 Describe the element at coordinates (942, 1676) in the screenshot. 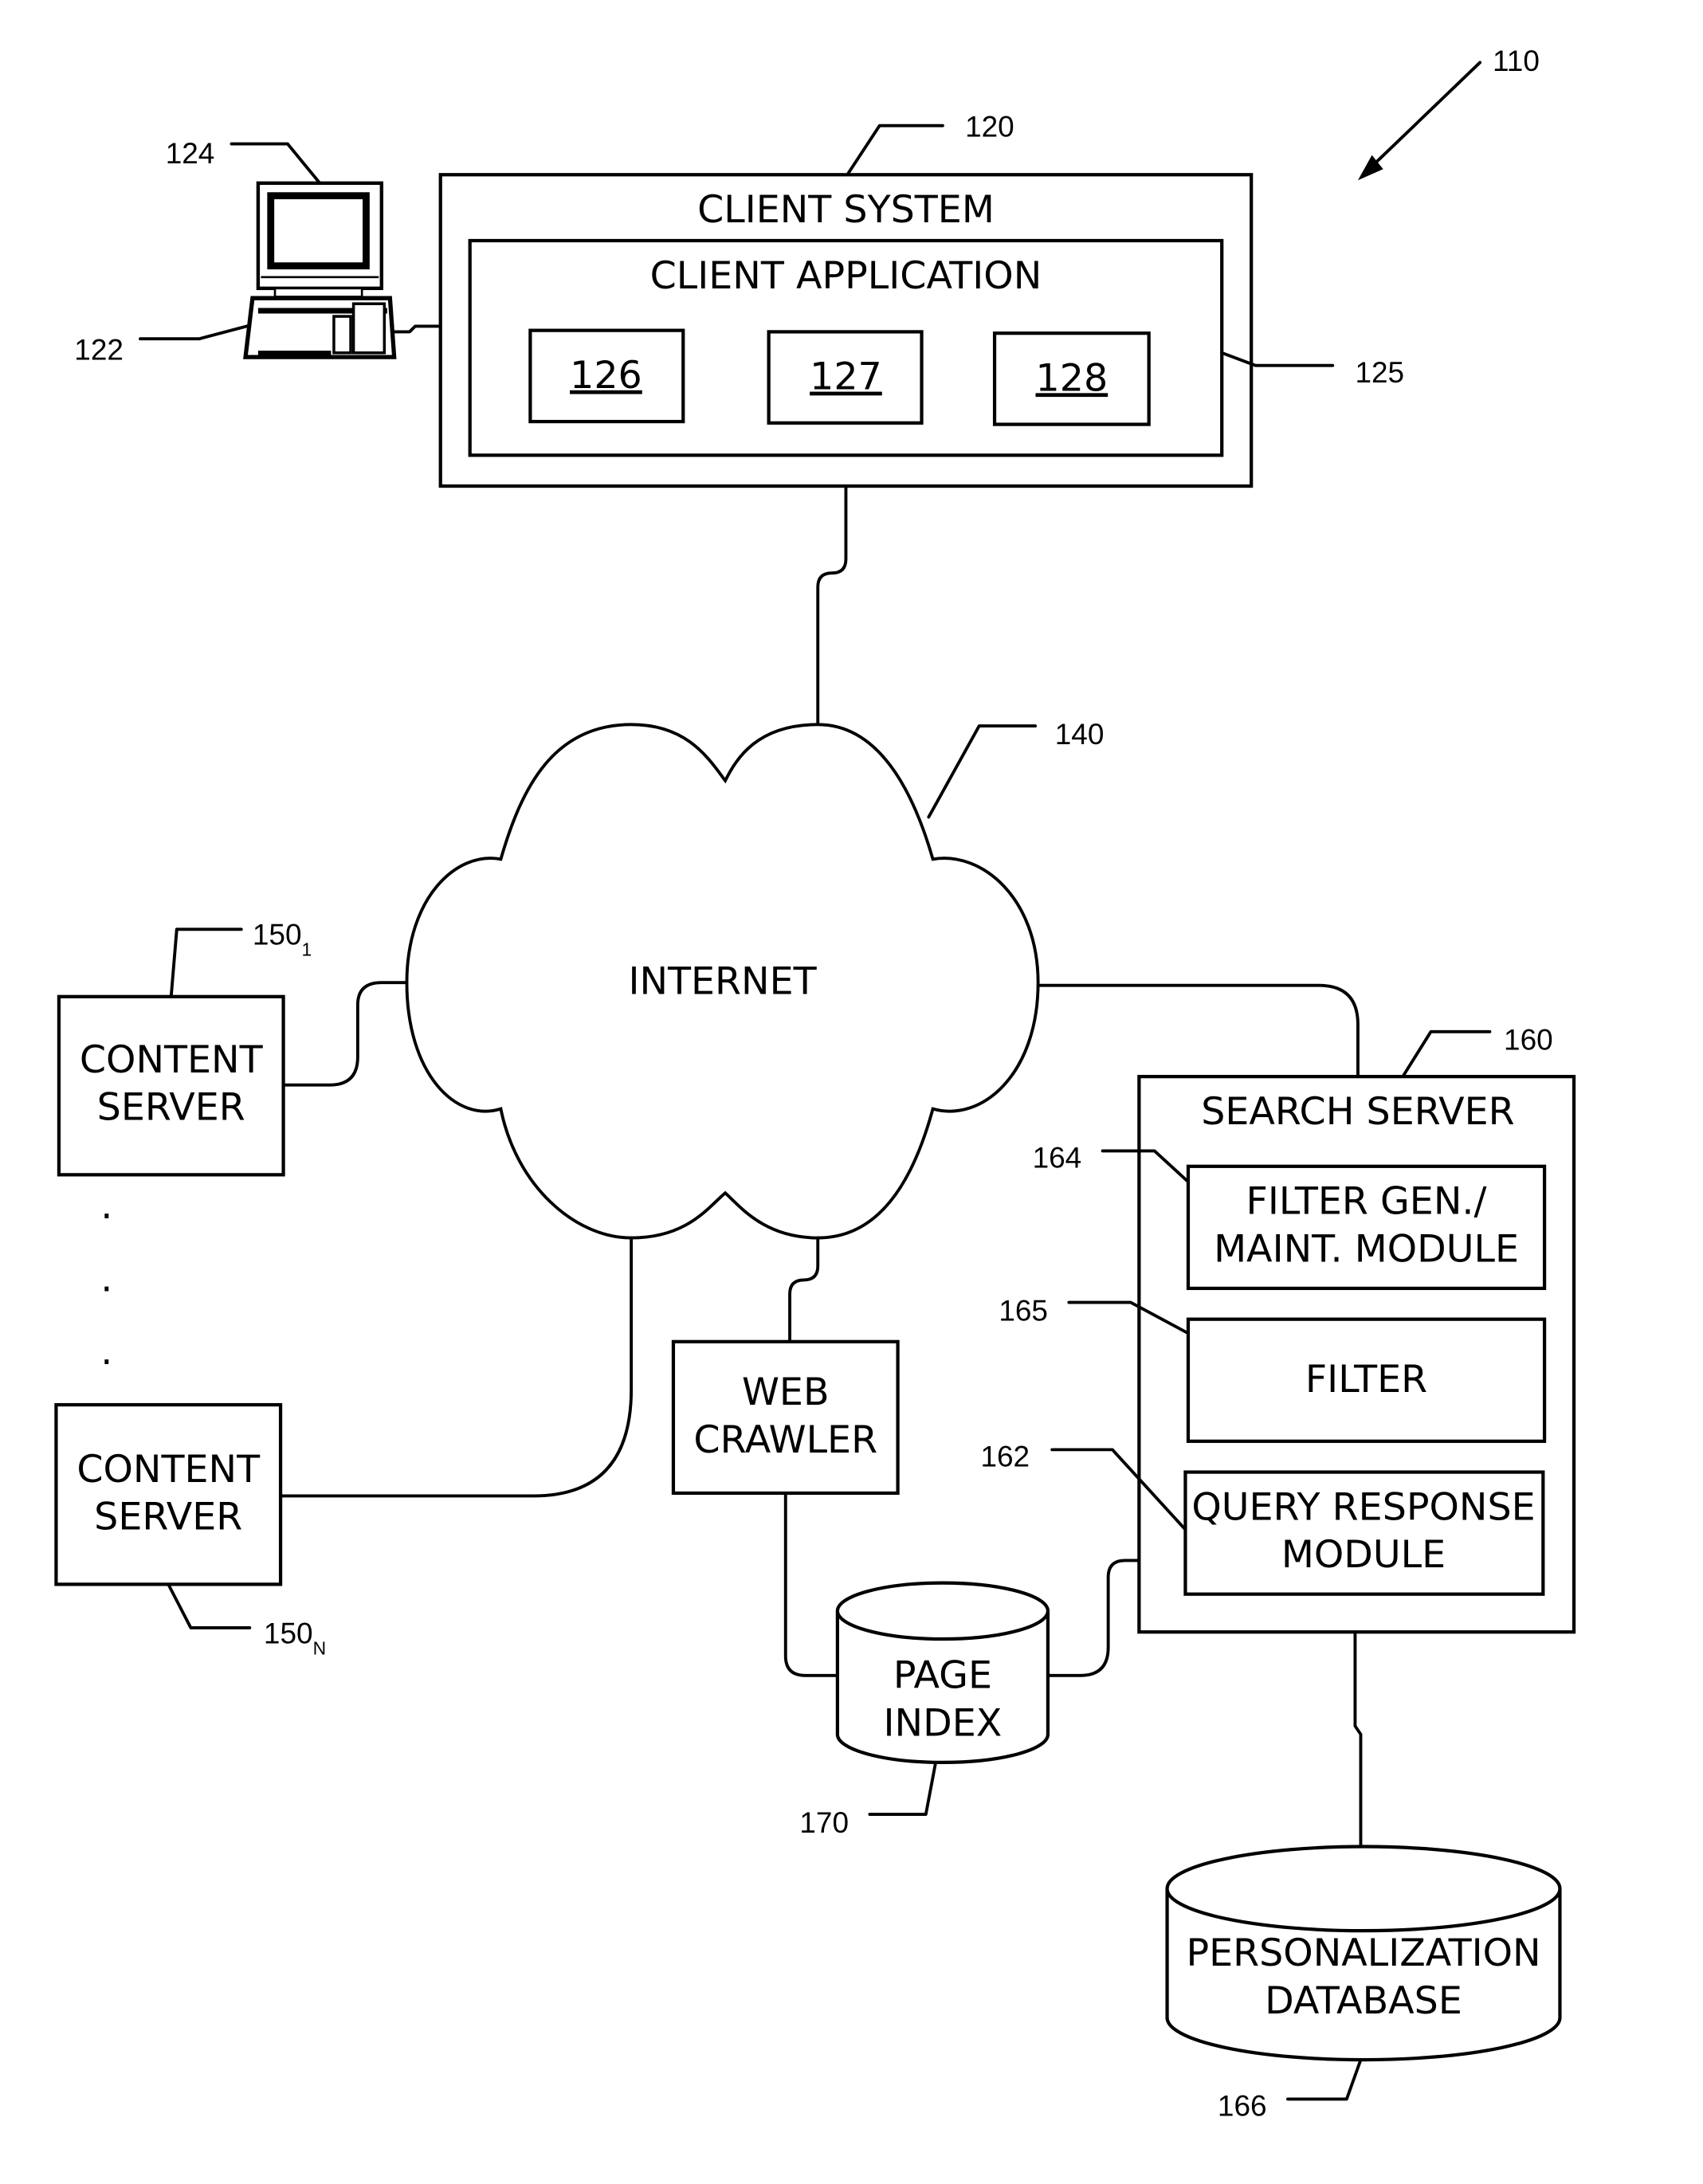

I see `page-index-line1: PAGE` at that location.